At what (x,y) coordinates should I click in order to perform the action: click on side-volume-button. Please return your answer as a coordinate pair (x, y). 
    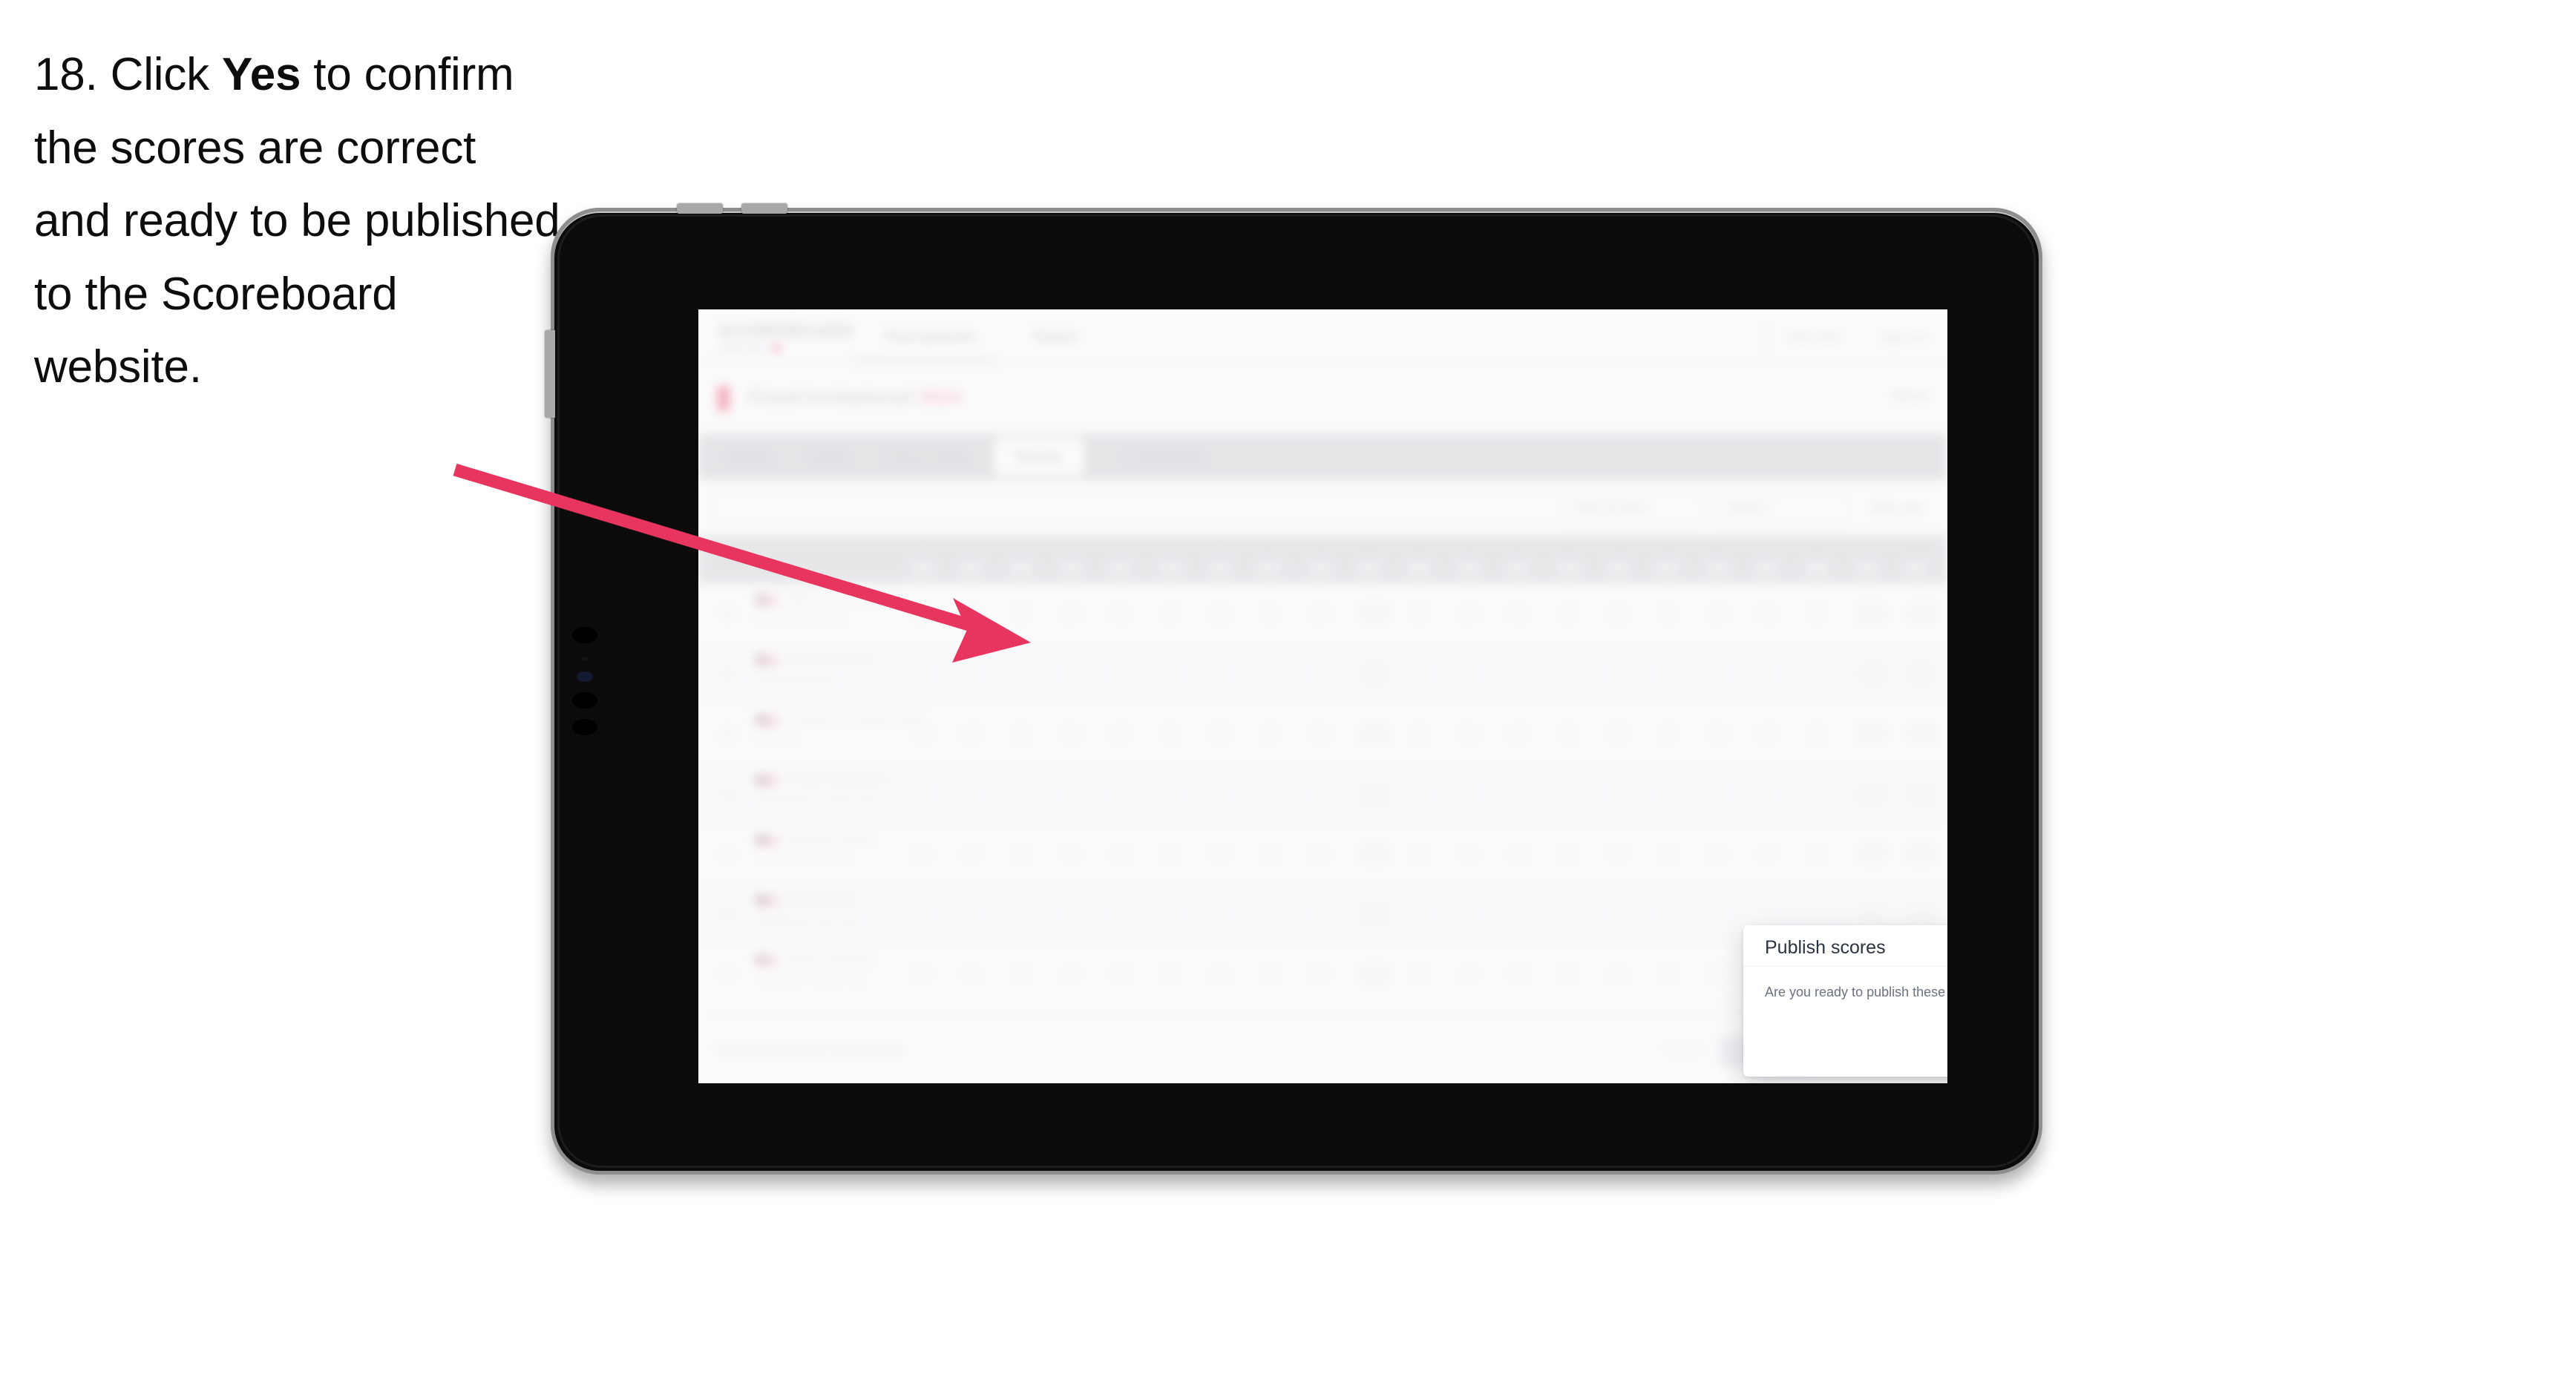
    Looking at the image, I should click on (550, 374).